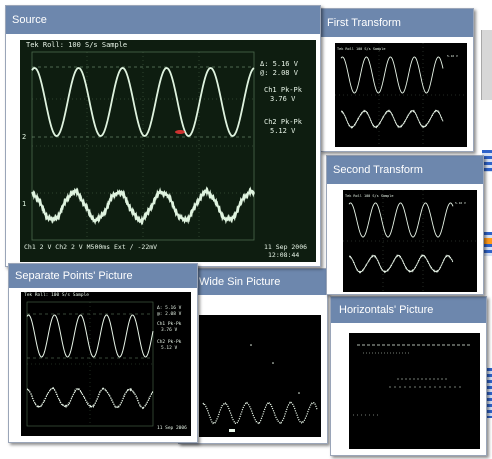 The image size is (492, 459). Describe the element at coordinates (103, 276) in the screenshot. I see `window-title: Separate Points' Picture` at that location.